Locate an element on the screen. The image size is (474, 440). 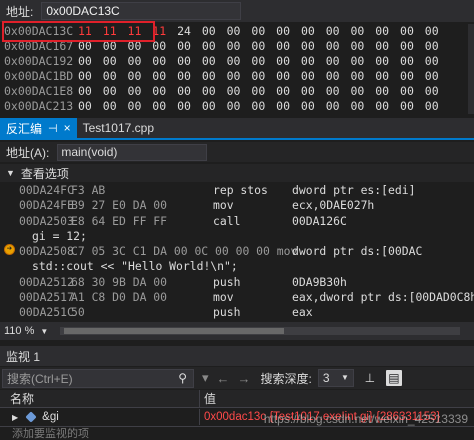
asm-line: 00DA2512 68 30 9B DA 00 push 0DA9B30h is located at coordinates (237, 282).